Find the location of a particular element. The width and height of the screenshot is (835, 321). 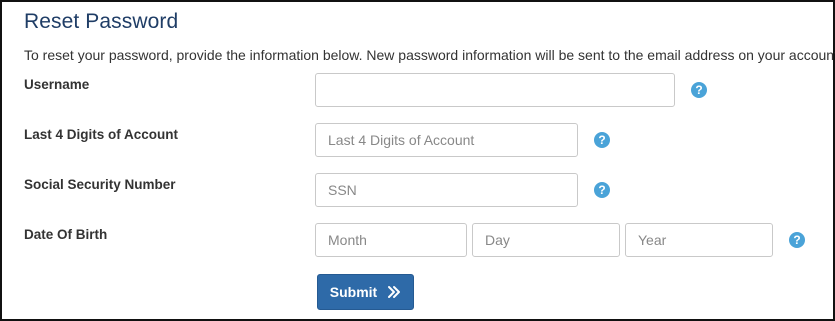

submit-button: Submit is located at coordinates (365, 292).